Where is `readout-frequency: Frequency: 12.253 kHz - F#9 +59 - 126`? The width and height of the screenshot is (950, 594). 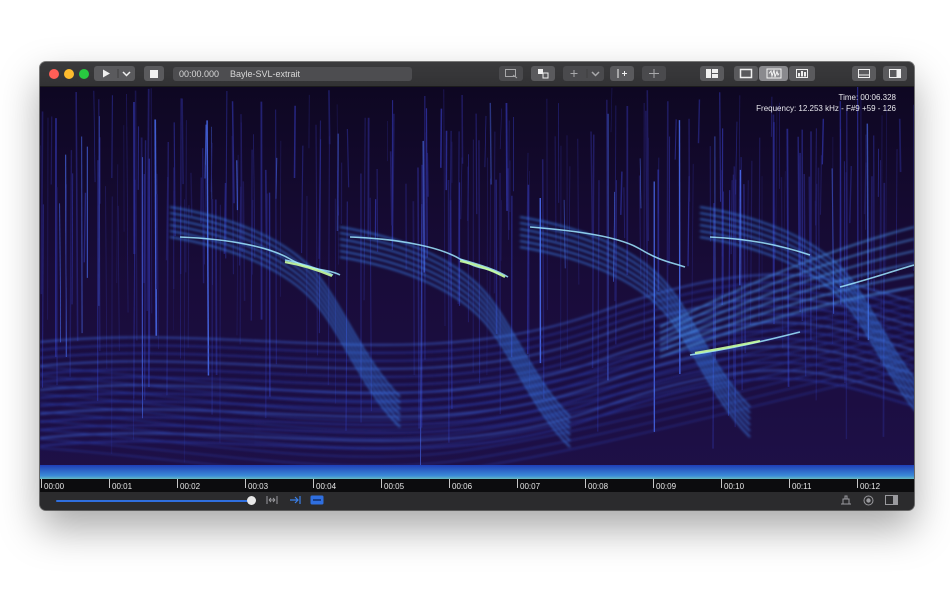 readout-frequency: Frequency: 12.253 kHz - F#9 +59 - 126 is located at coordinates (826, 108).